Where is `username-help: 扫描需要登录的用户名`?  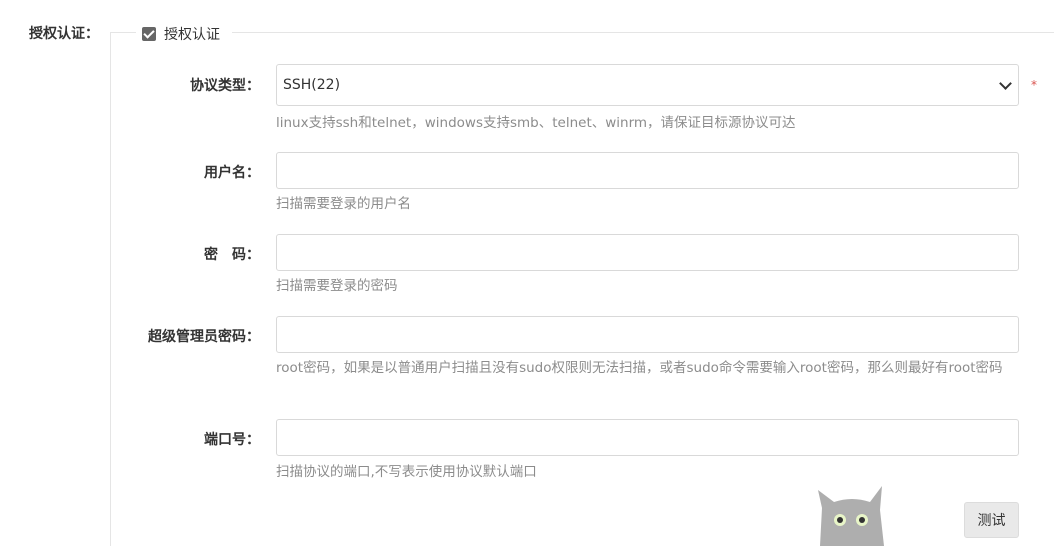
username-help: 扫描需要登录的用户名 is located at coordinates (343, 204).